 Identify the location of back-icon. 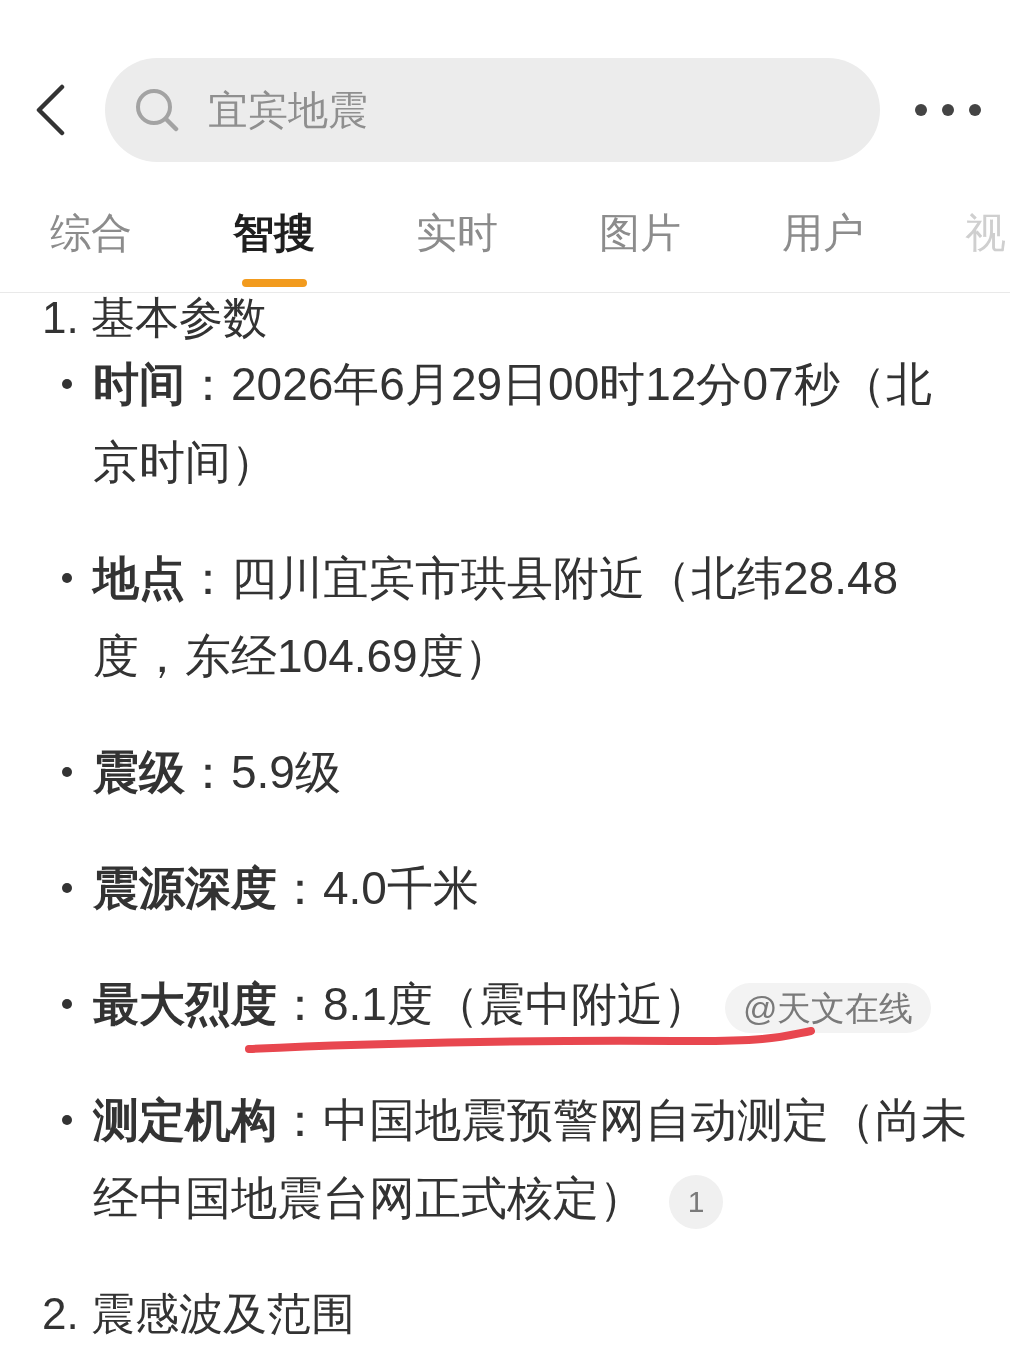
(50, 110).